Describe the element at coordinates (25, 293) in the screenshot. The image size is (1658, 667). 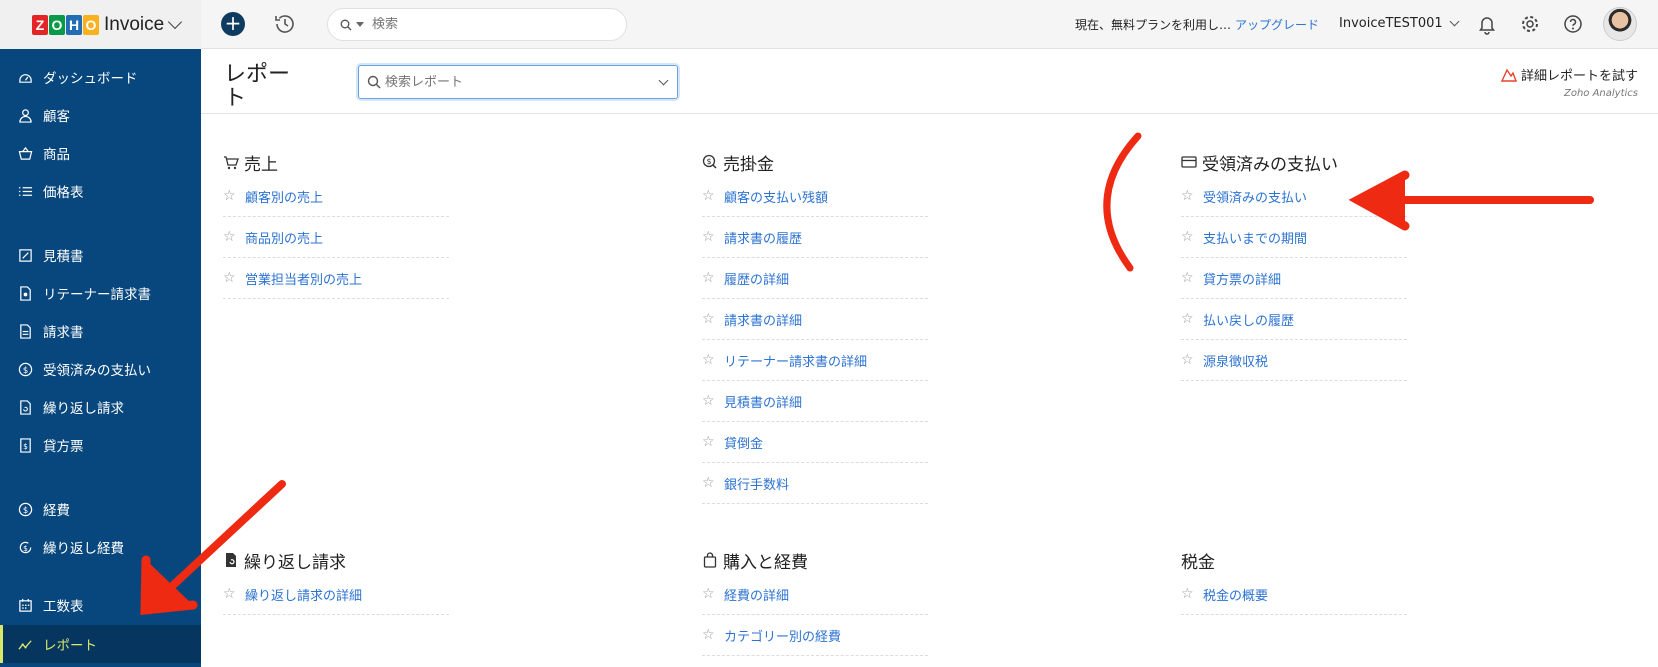
I see `retainer-icon` at that location.